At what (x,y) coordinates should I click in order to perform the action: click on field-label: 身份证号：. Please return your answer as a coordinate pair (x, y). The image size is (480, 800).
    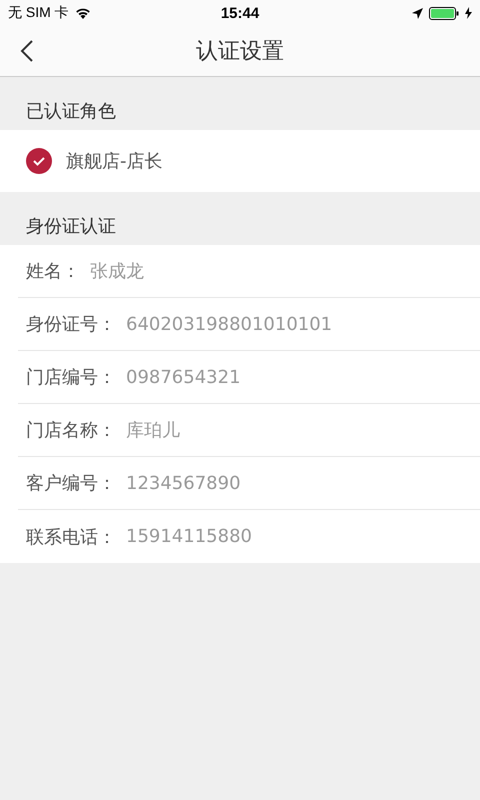
    Looking at the image, I should click on (71, 324).